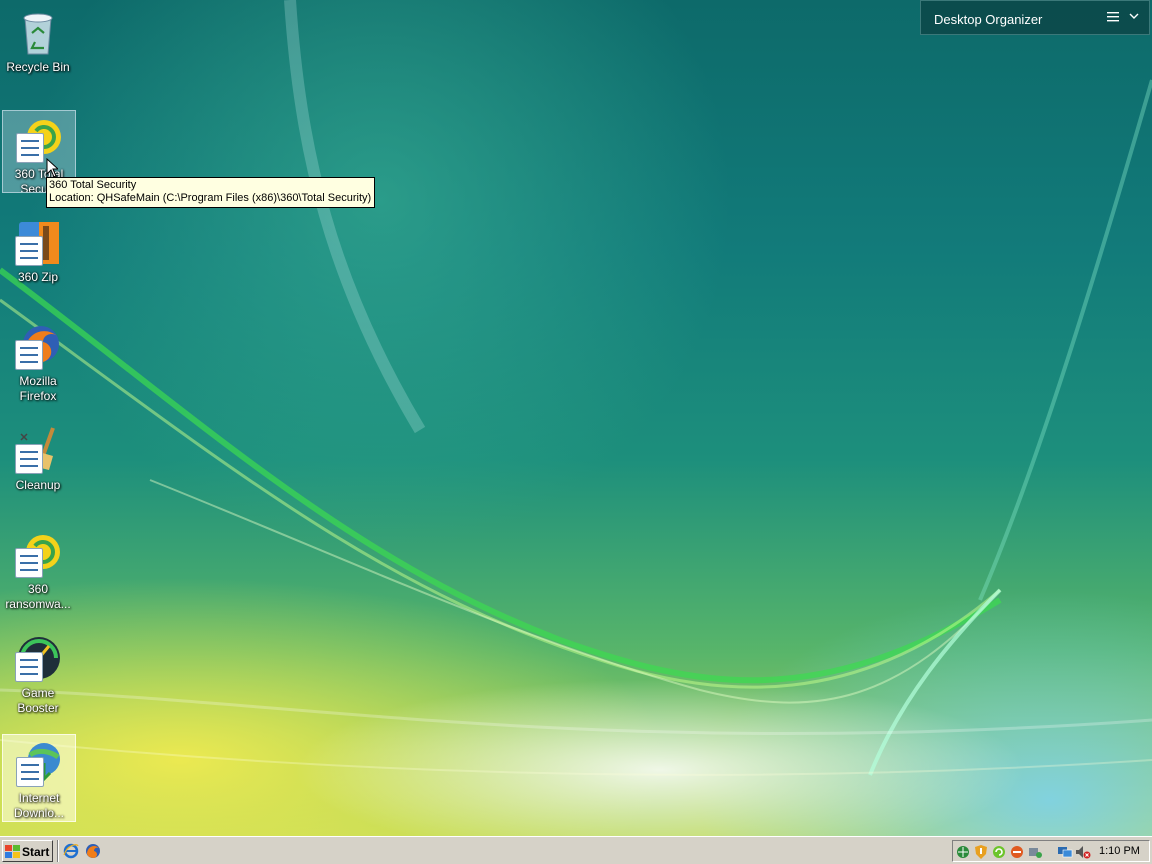 The width and height of the screenshot is (1152, 864). What do you see at coordinates (38, 243) in the screenshot?
I see `360-zip-icon` at bounding box center [38, 243].